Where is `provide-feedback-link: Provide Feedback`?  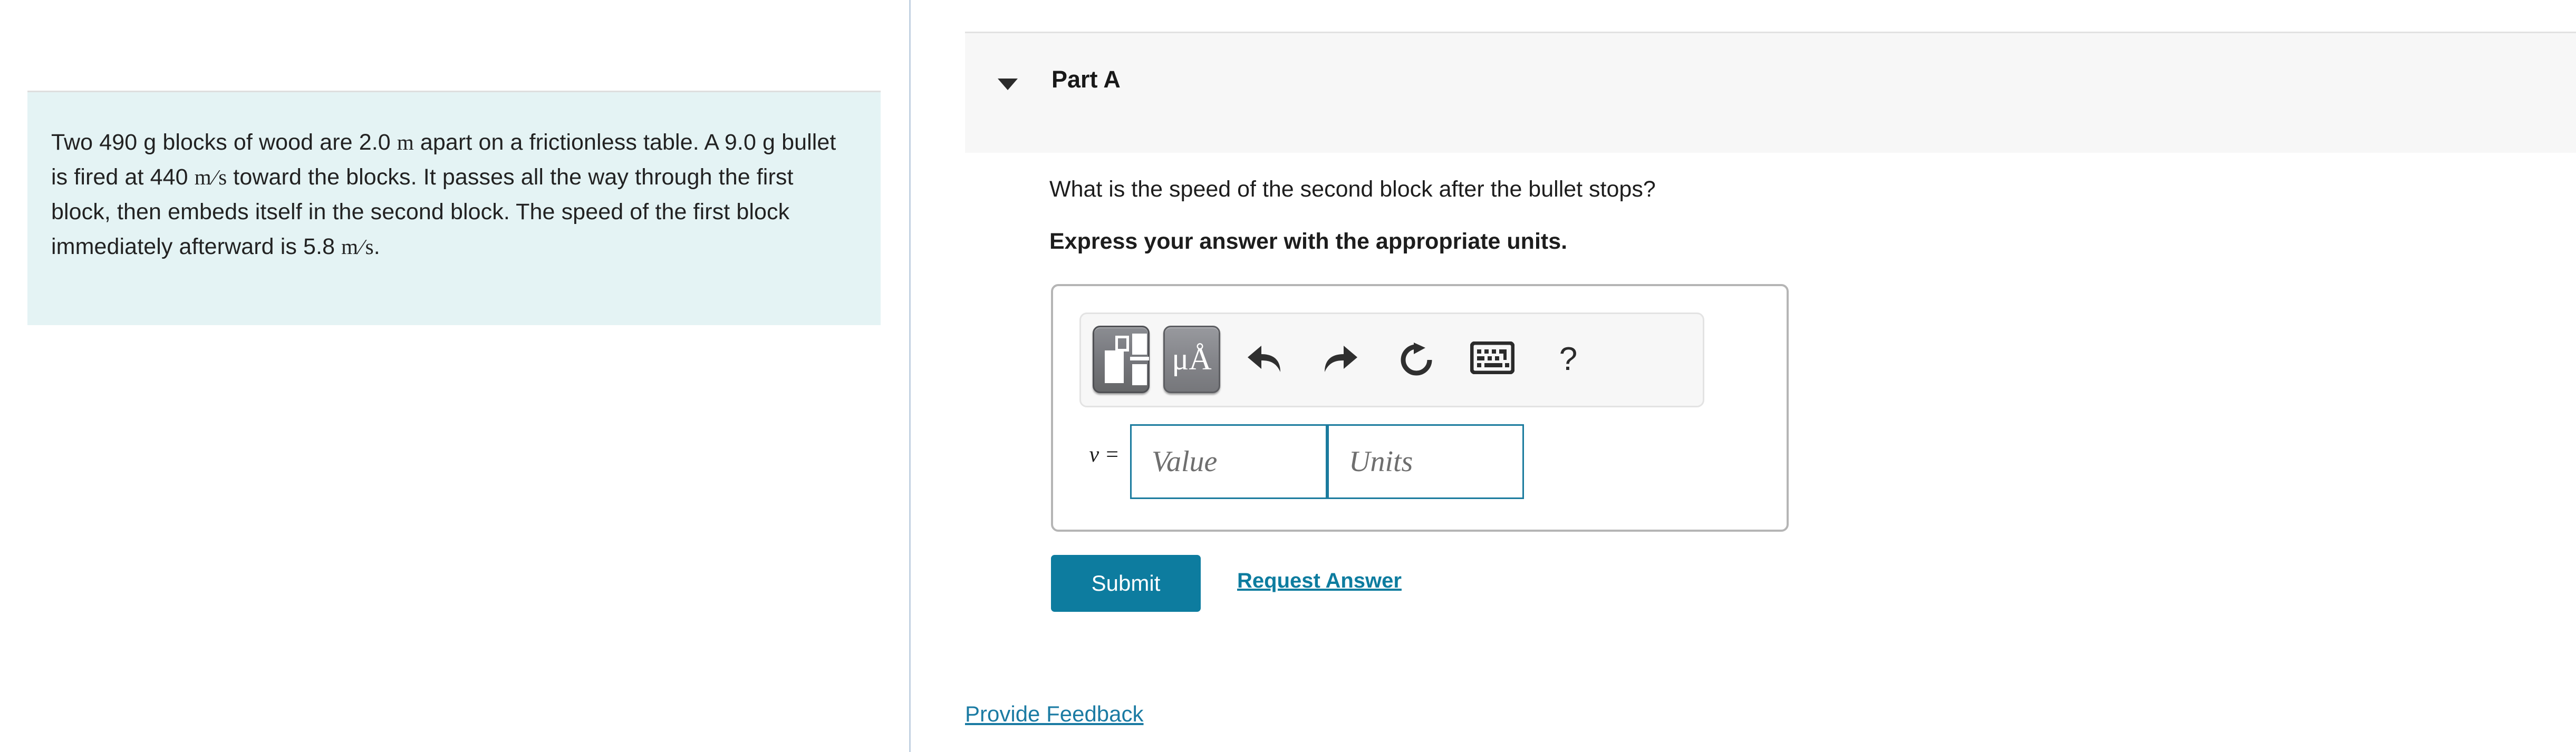
provide-feedback-link: Provide Feedback is located at coordinates (1054, 714).